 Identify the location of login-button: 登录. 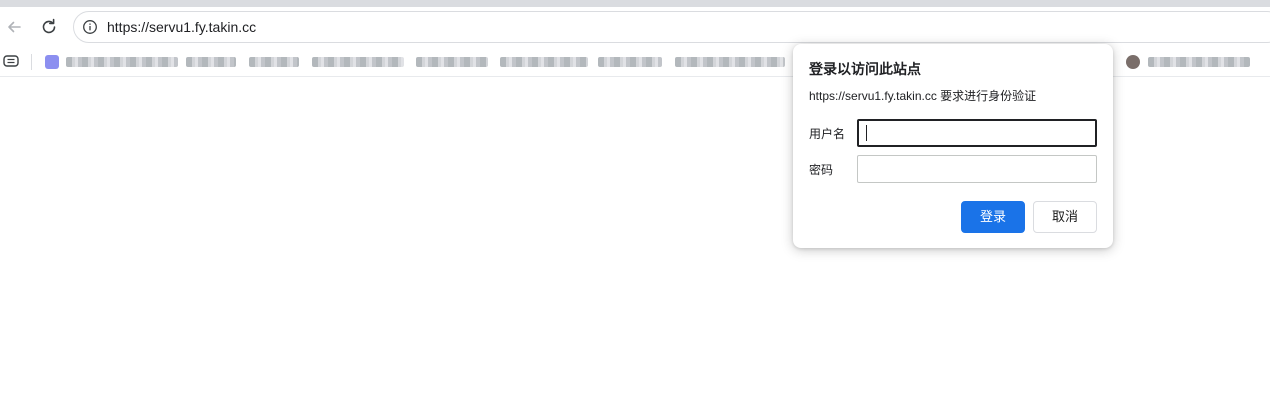
(993, 217).